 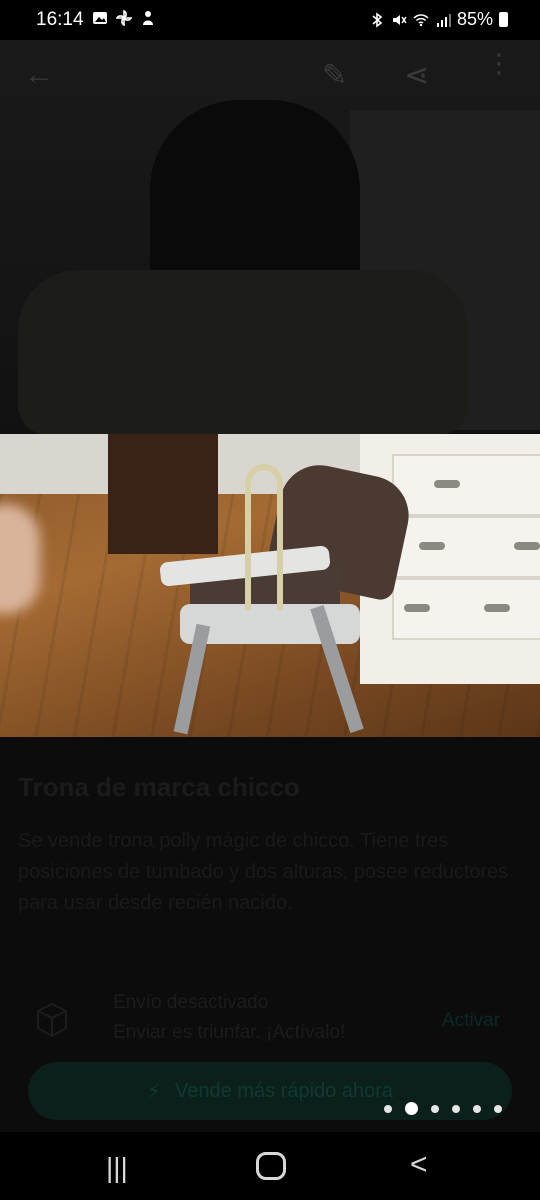 What do you see at coordinates (334, 75) in the screenshot?
I see `edit-icon: ✎` at bounding box center [334, 75].